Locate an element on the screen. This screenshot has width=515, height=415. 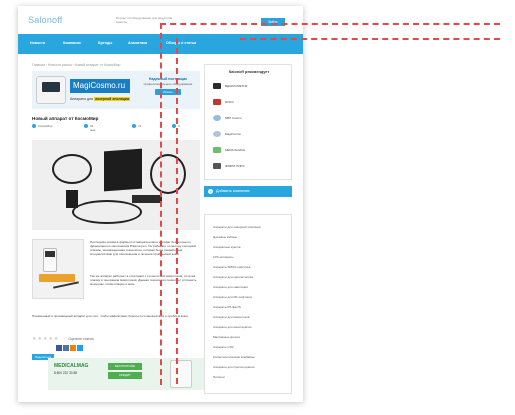
partner-item: ROKO is located at coordinates (223, 102).